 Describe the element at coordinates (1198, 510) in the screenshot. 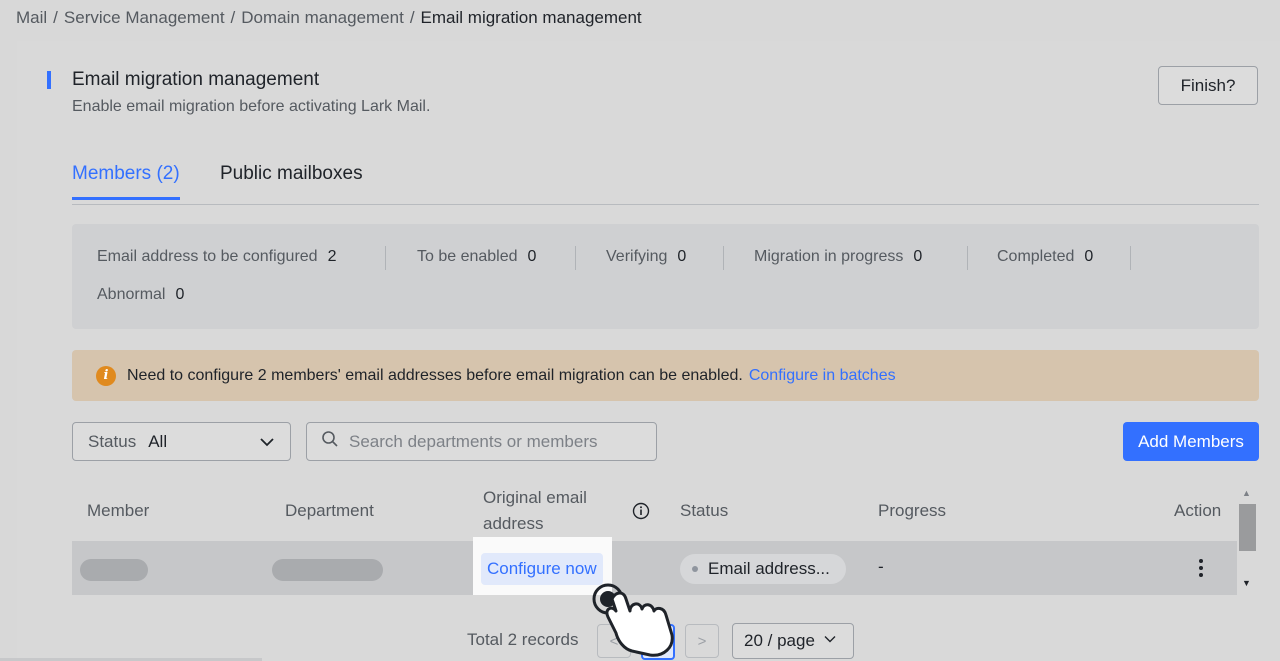

I see `column-header-action: Action` at that location.